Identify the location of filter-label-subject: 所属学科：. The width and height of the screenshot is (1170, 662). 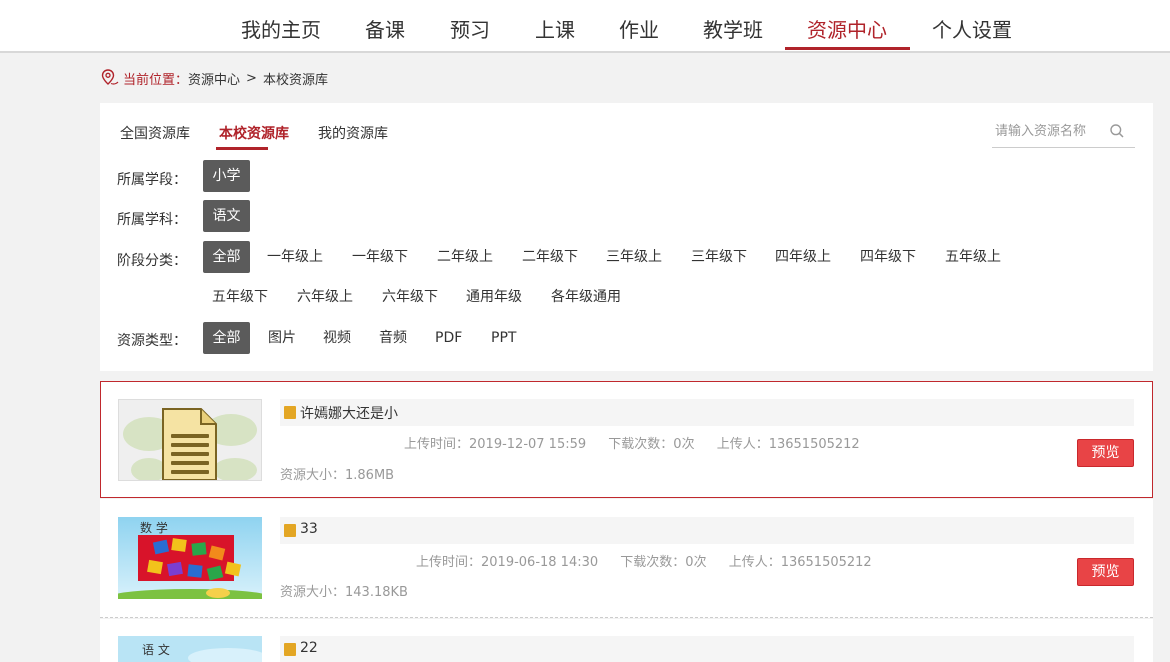
(152, 220).